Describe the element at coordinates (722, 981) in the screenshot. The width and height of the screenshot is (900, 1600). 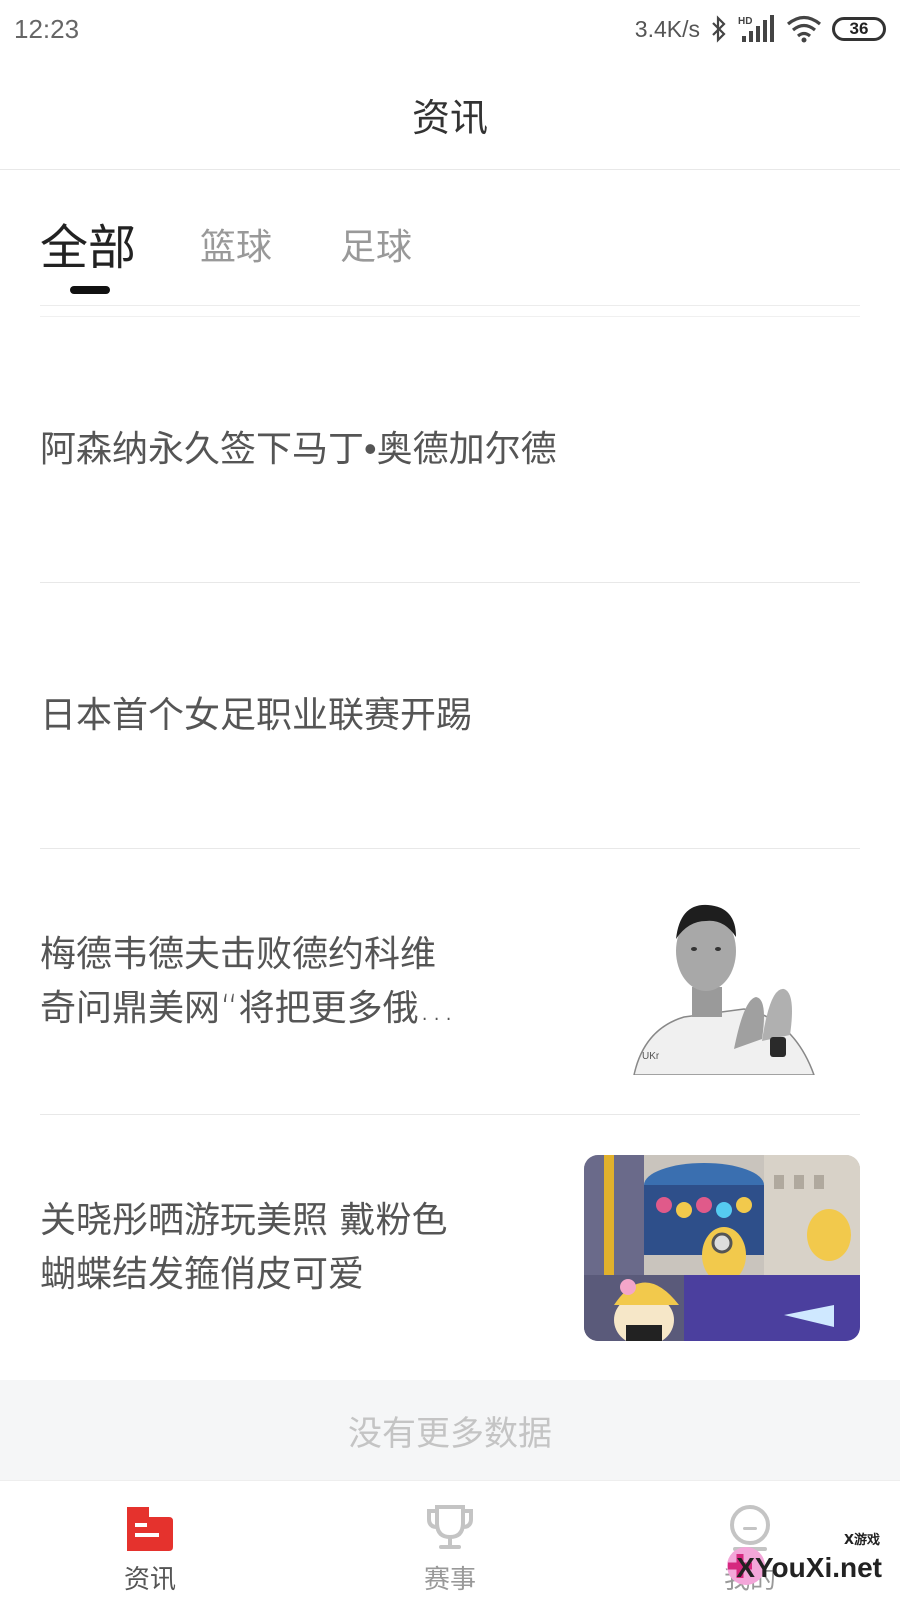
I see `tennis-player-photo: UKr` at that location.